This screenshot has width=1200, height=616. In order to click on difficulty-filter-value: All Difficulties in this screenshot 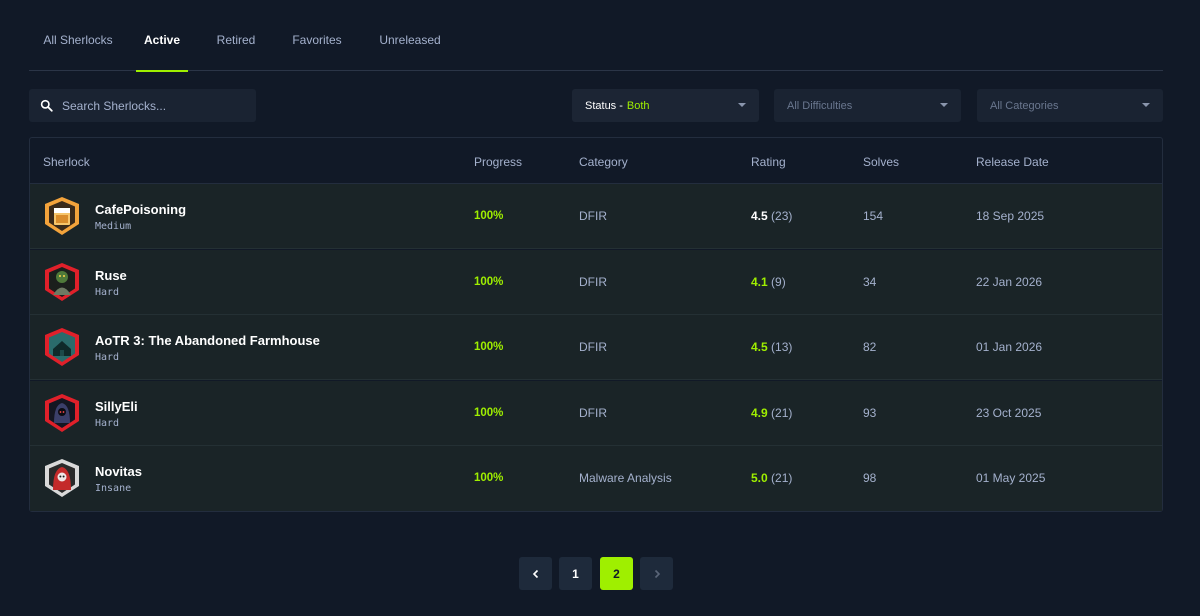, I will do `click(820, 105)`.